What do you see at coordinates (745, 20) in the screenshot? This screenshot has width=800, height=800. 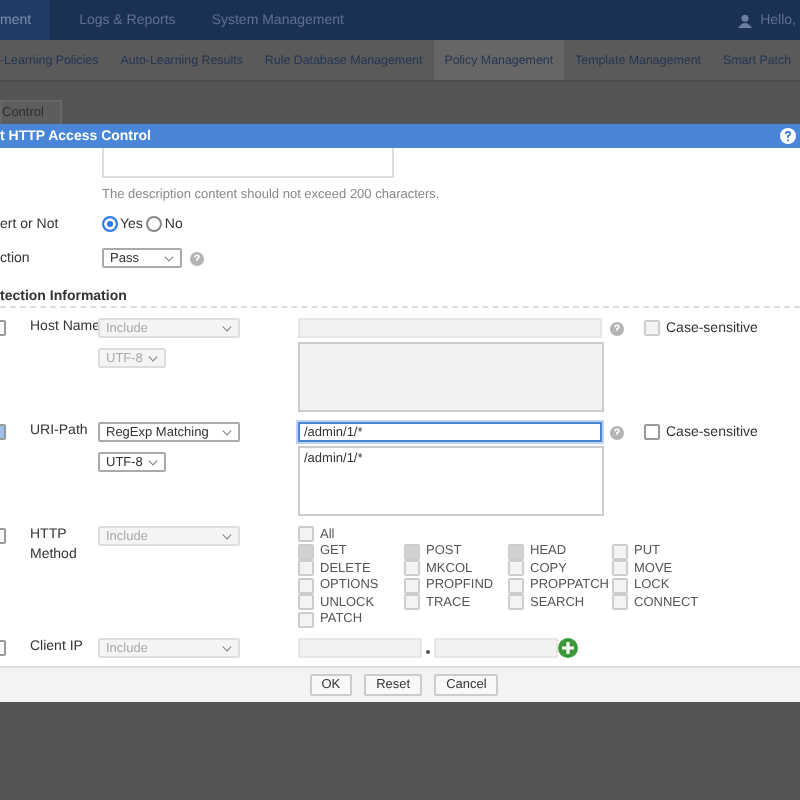 I see `user-icon` at bounding box center [745, 20].